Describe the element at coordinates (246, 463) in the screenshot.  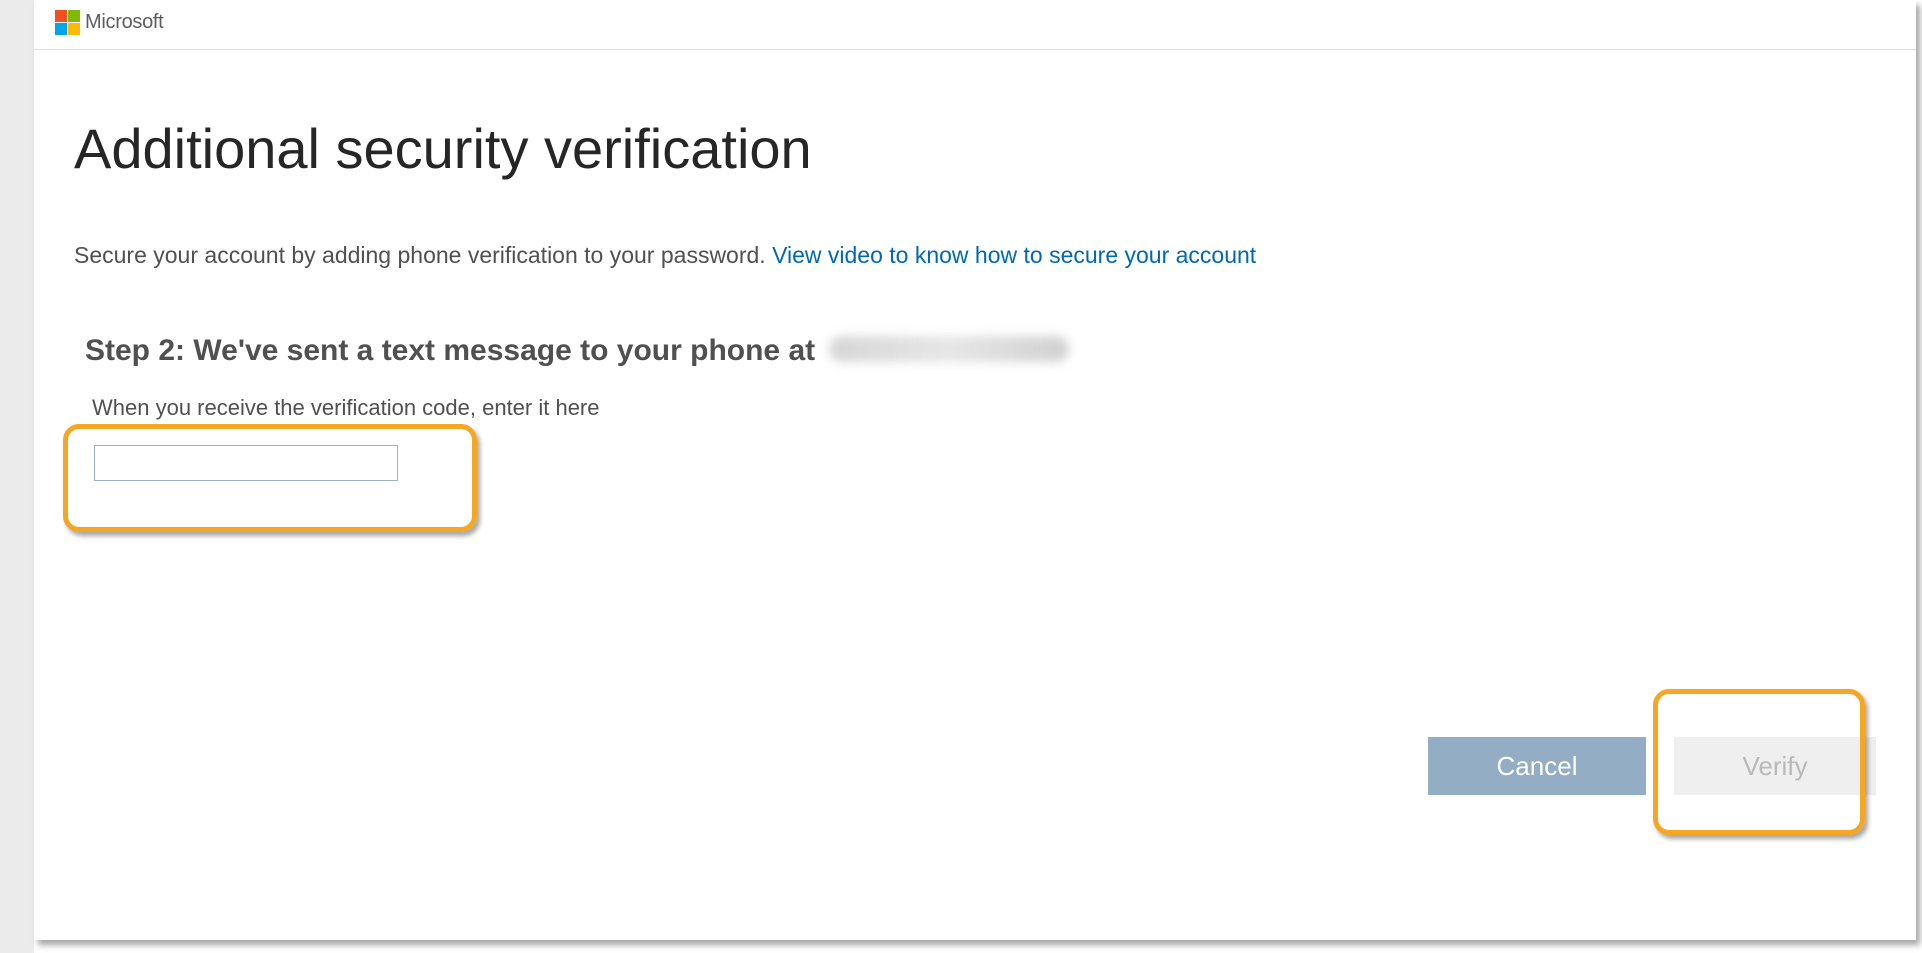
I see `verification-code-input` at that location.